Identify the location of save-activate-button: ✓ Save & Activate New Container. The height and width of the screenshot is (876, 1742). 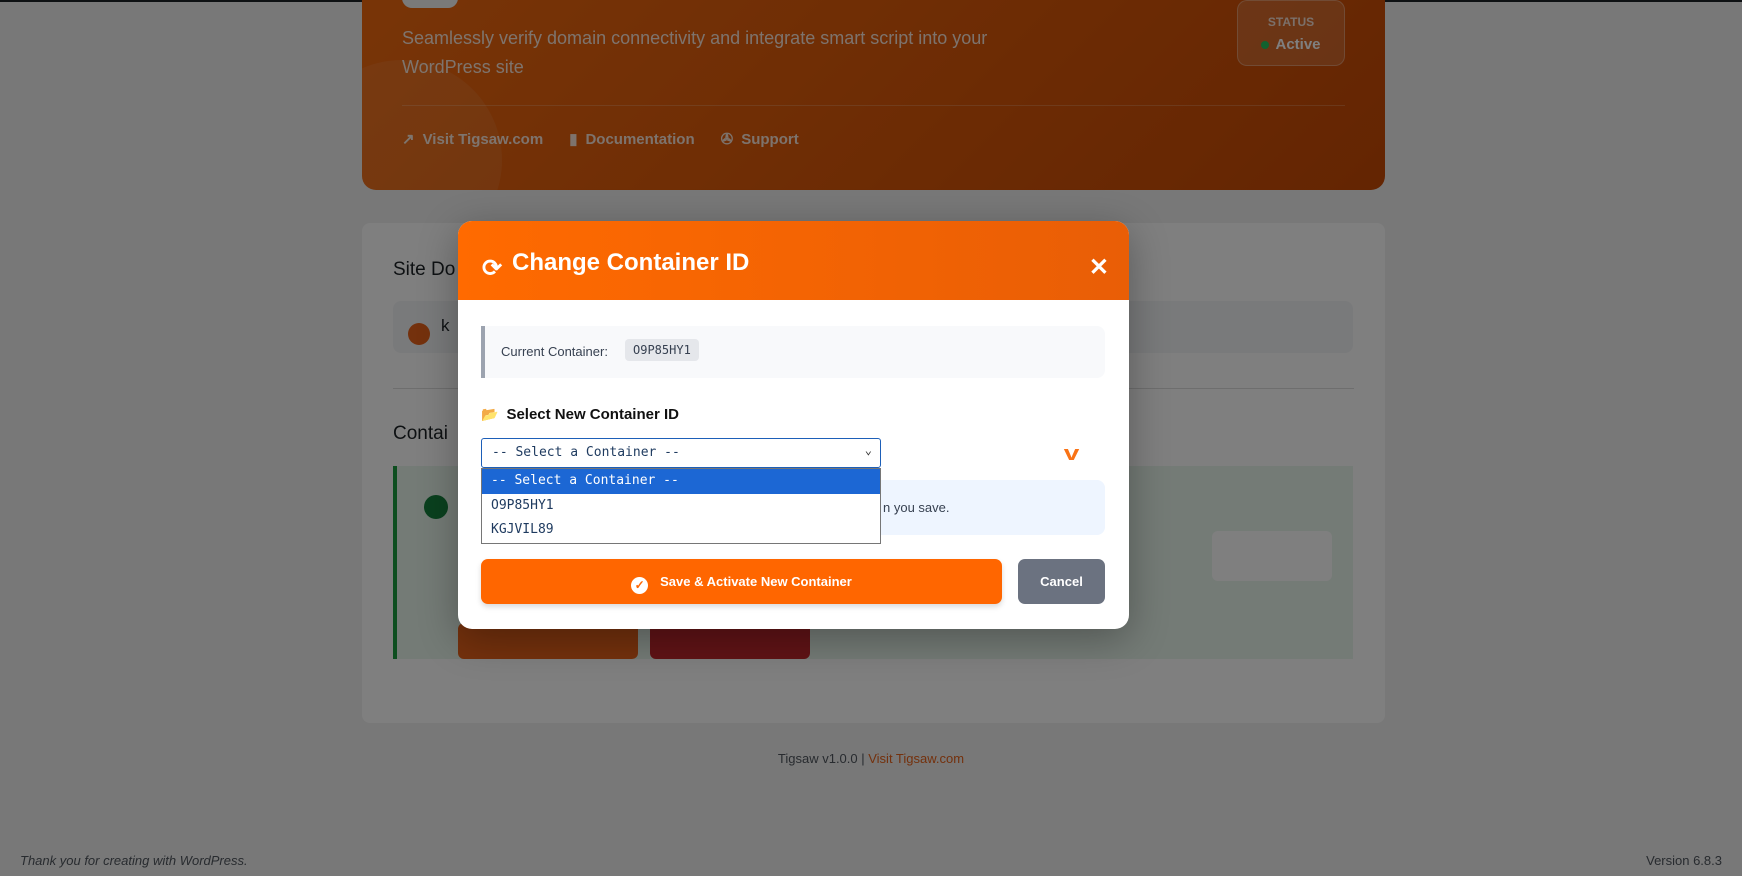
(741, 581).